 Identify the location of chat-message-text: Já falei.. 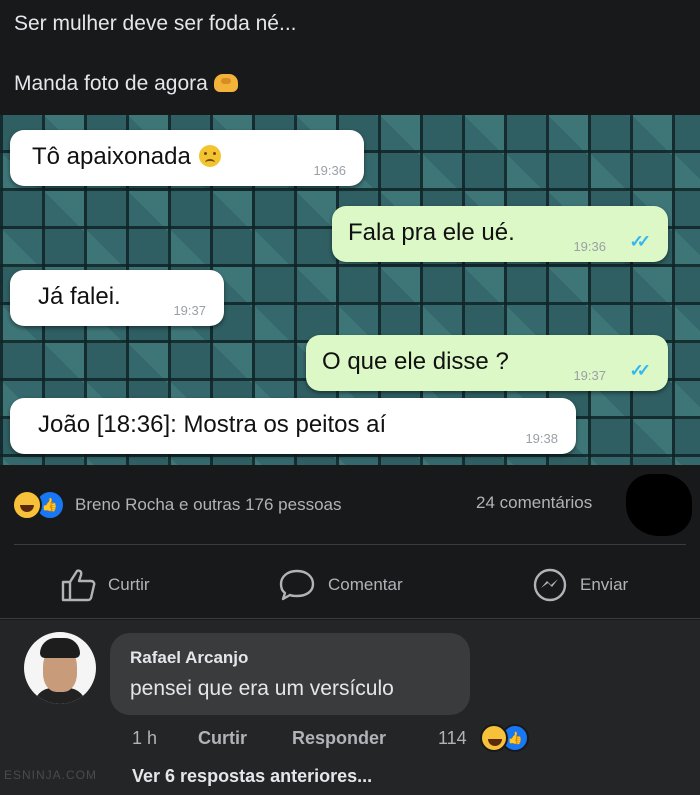
(79, 296).